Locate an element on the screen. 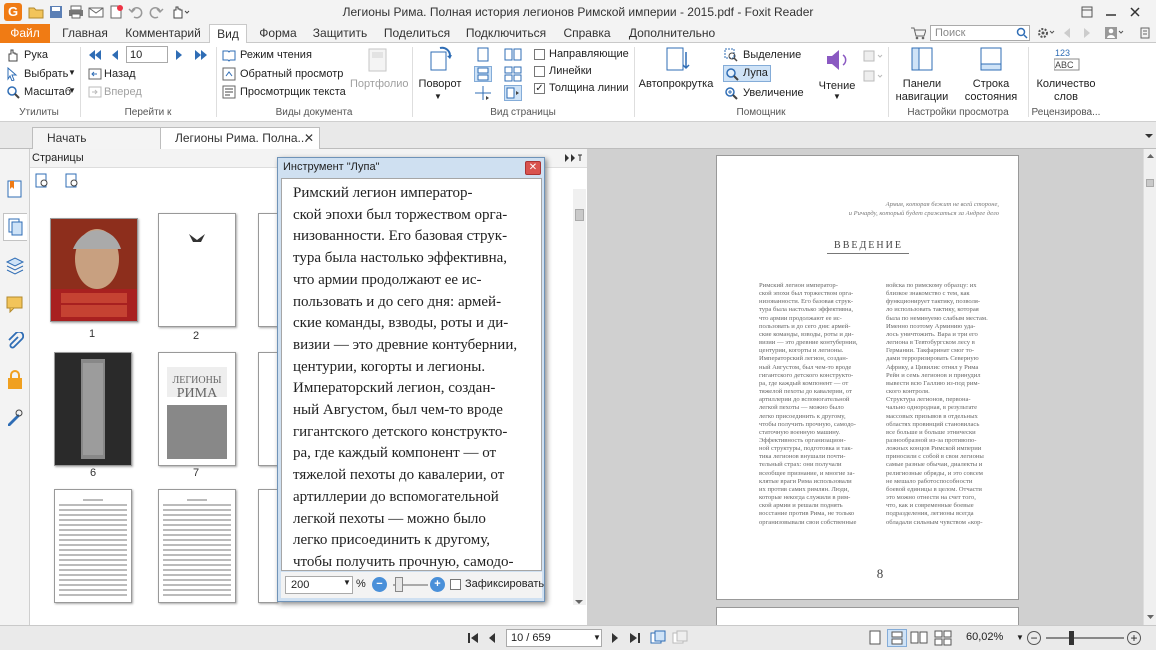 The image size is (1156, 650). read-options-icon is located at coordinates (874, 69).